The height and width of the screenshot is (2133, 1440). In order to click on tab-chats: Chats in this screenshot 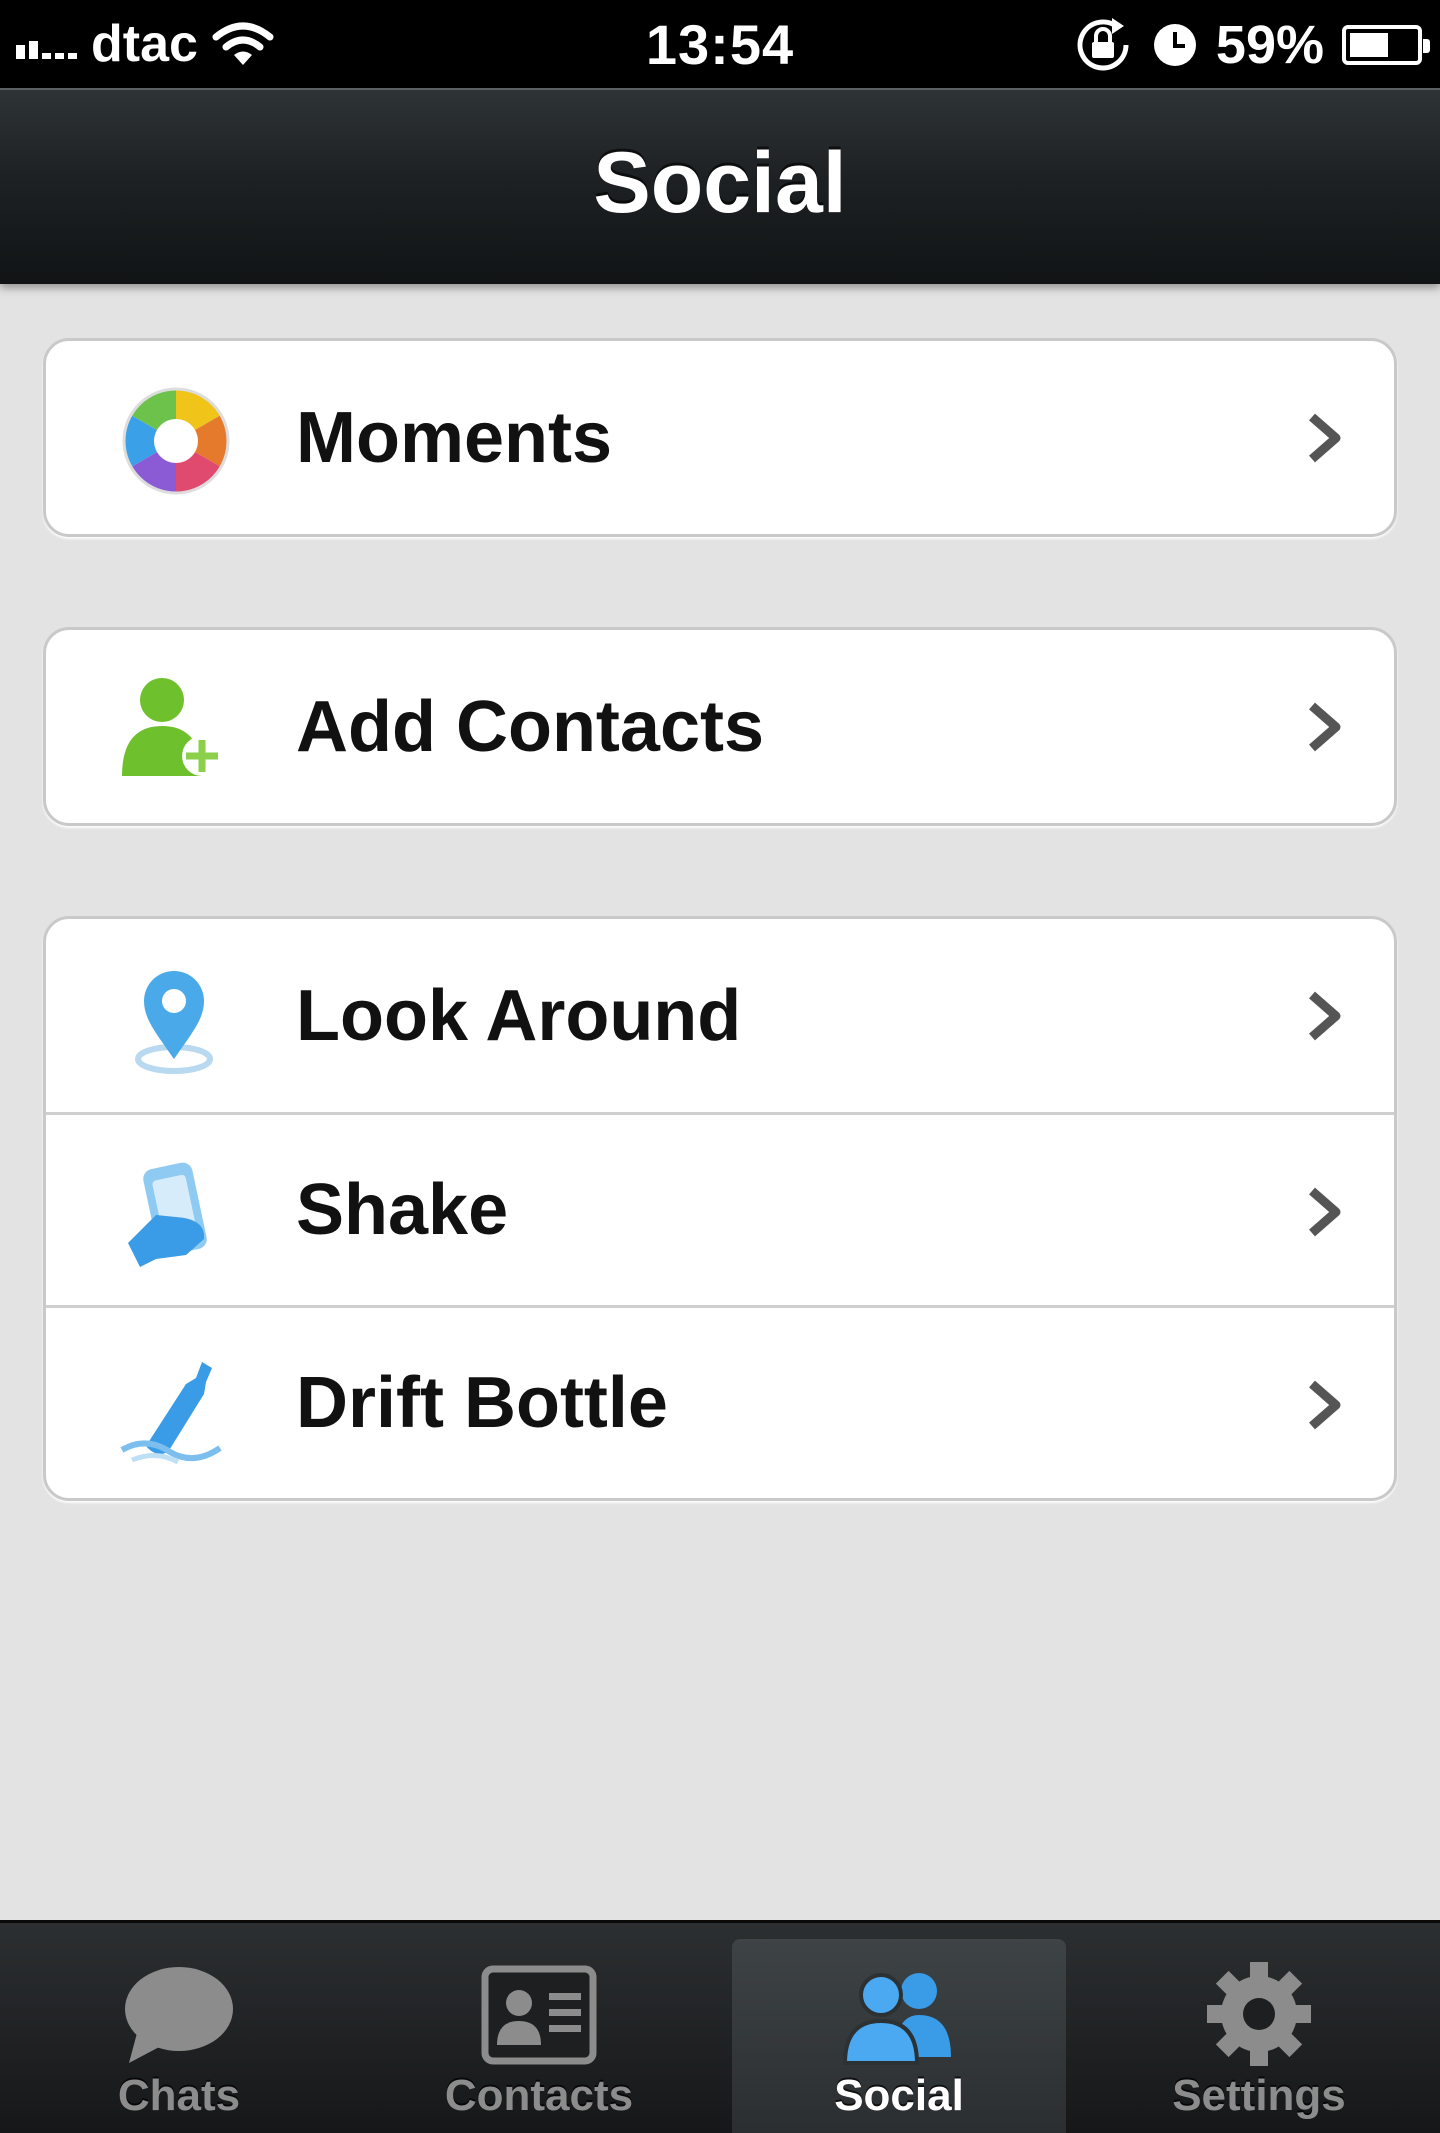, I will do `click(179, 2036)`.